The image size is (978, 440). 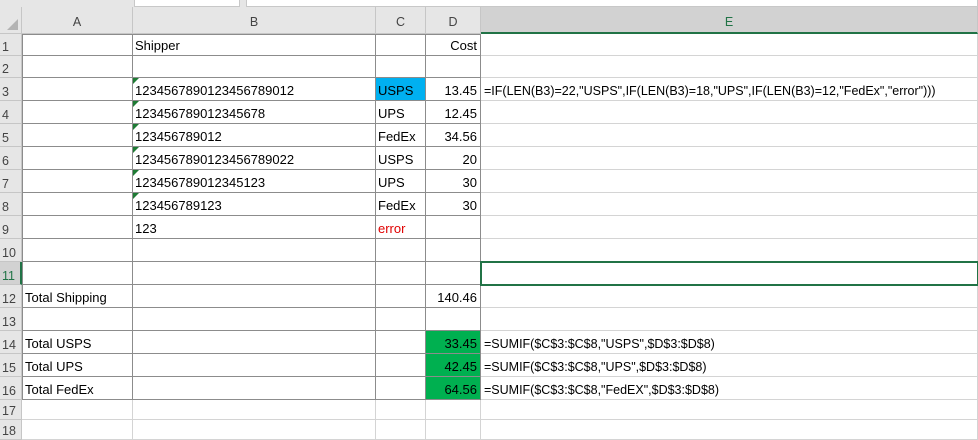 I want to click on select-all-button, so click(x=11, y=20).